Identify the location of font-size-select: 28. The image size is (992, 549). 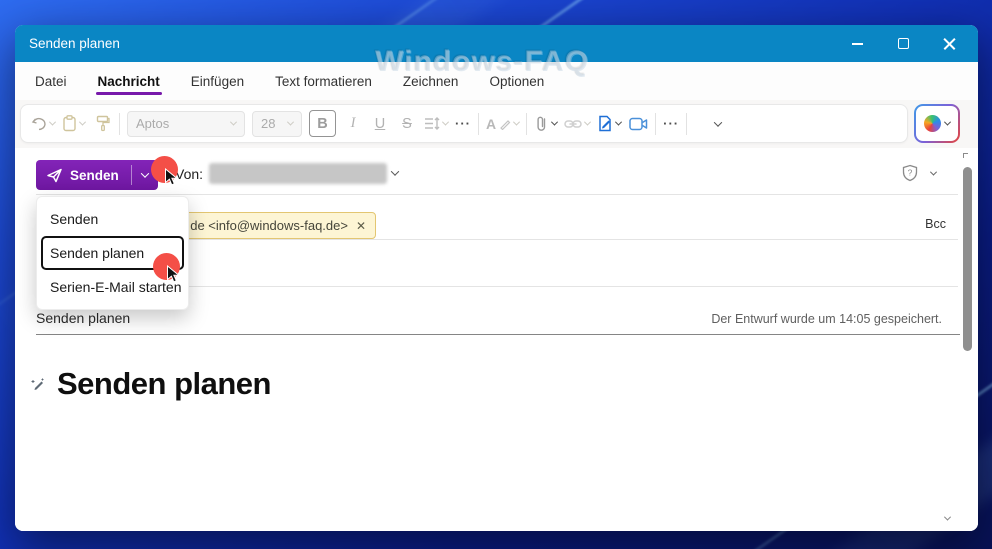
(277, 123).